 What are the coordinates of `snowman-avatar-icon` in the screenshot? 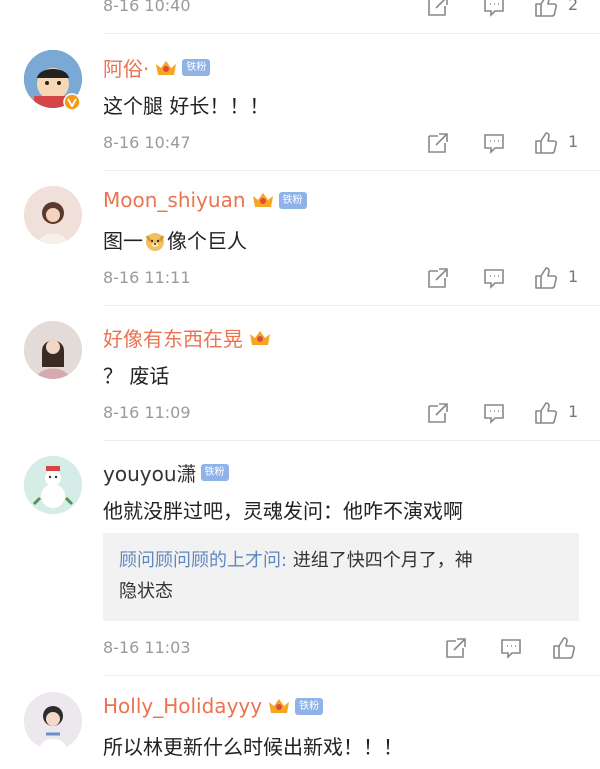 It's located at (53, 485).